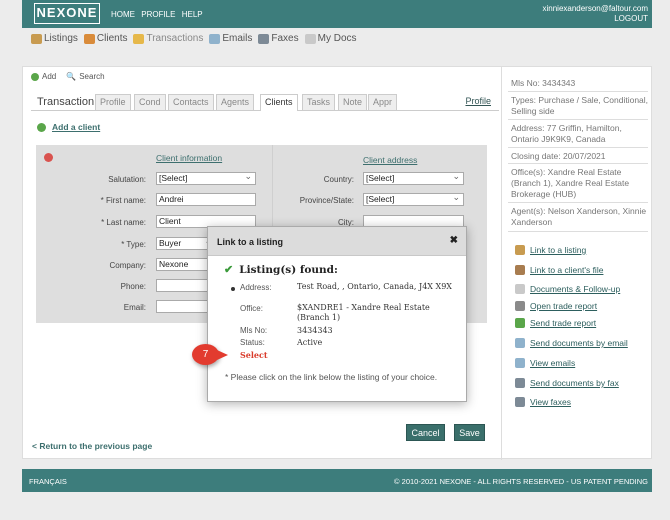 Image resolution: width=670 pixels, height=520 pixels. I want to click on documents-label: Documents & Follow-up, so click(575, 289).